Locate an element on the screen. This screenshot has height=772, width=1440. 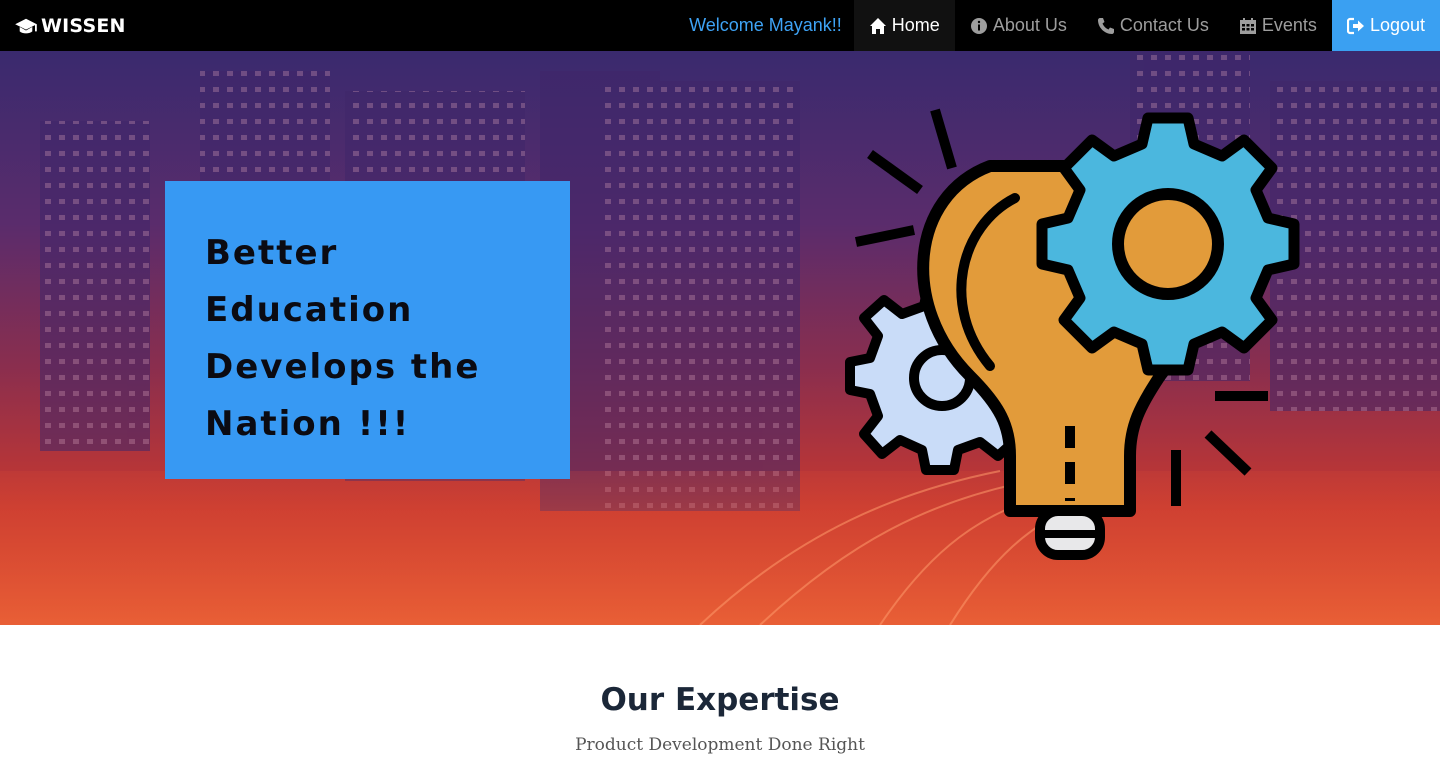
brand-link: WISSEN is located at coordinates (70, 25).